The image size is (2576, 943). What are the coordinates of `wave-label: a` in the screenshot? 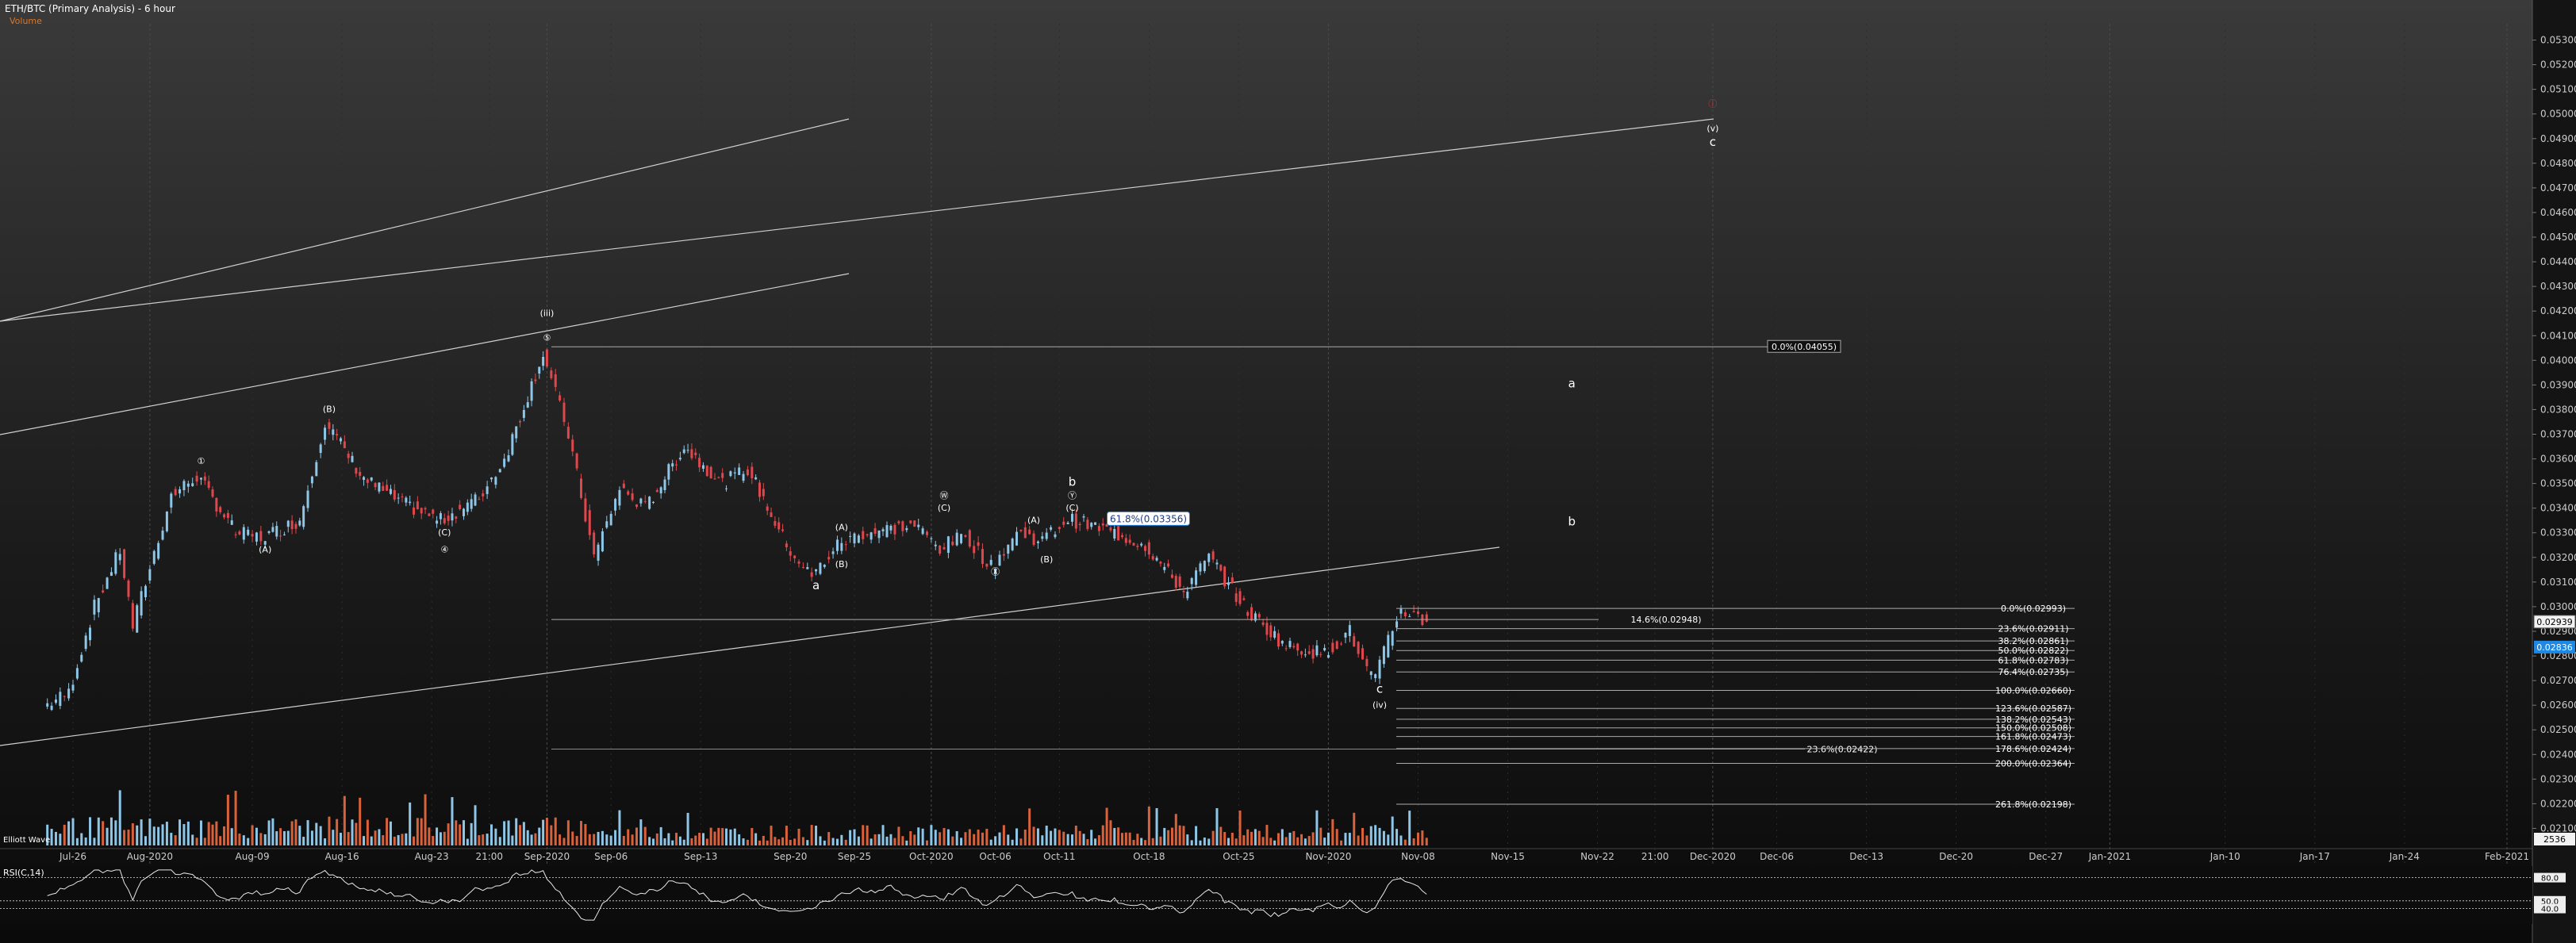 It's located at (816, 585).